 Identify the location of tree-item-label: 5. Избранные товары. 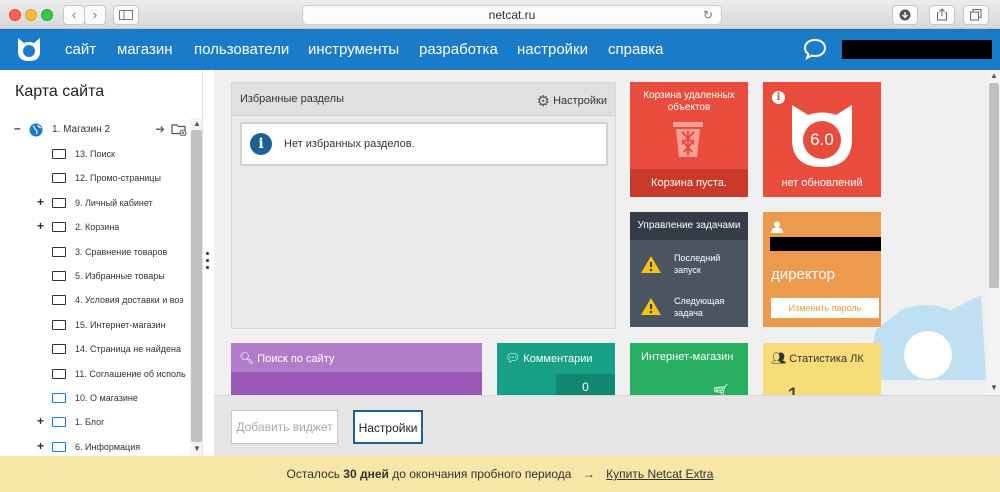
(120, 276).